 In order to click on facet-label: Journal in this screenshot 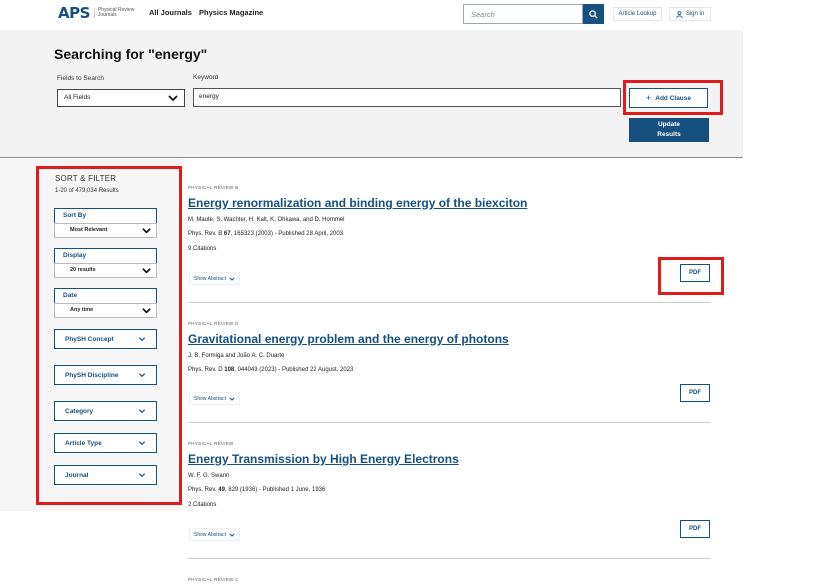, I will do `click(77, 475)`.